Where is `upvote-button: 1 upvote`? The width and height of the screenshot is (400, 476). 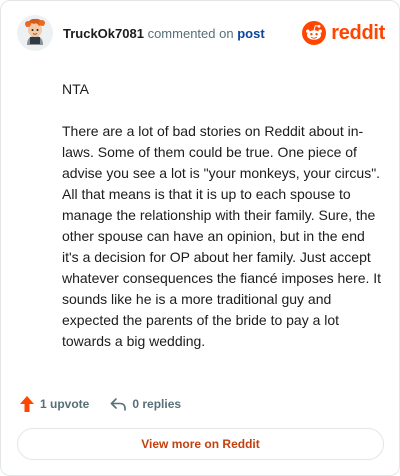 upvote-button: 1 upvote is located at coordinates (54, 404).